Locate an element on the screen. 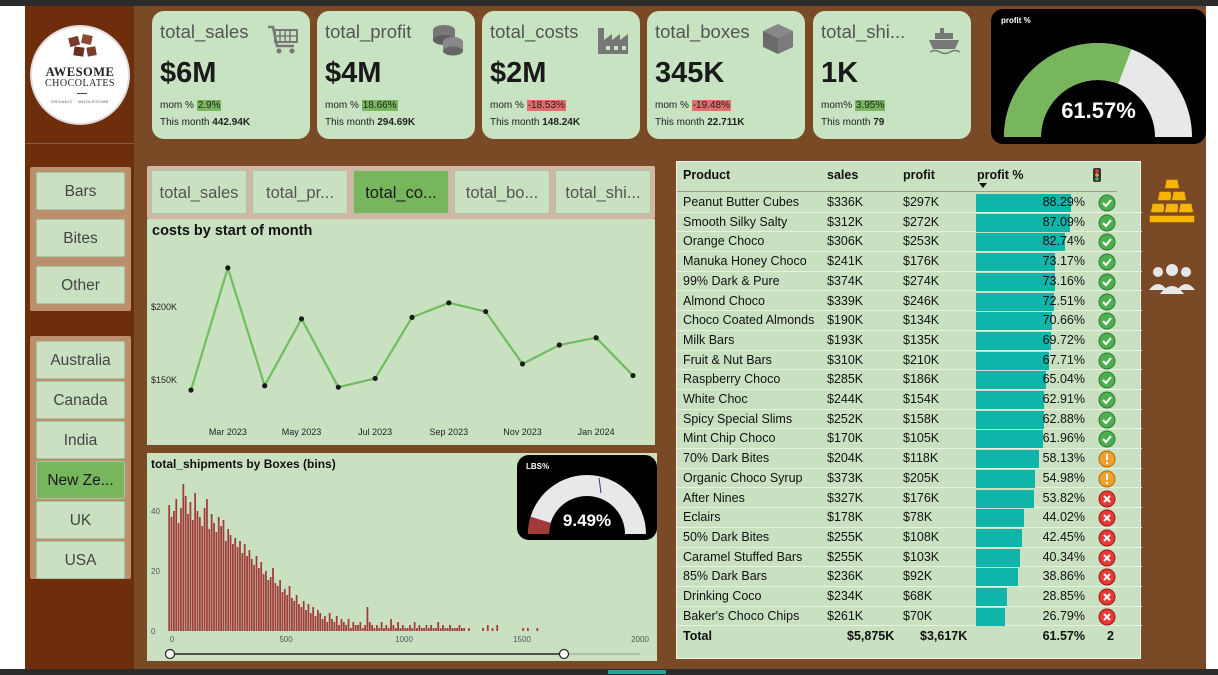  table-row: 70% Dark Bites $204K $118K 58.13% is located at coordinates (909, 459).